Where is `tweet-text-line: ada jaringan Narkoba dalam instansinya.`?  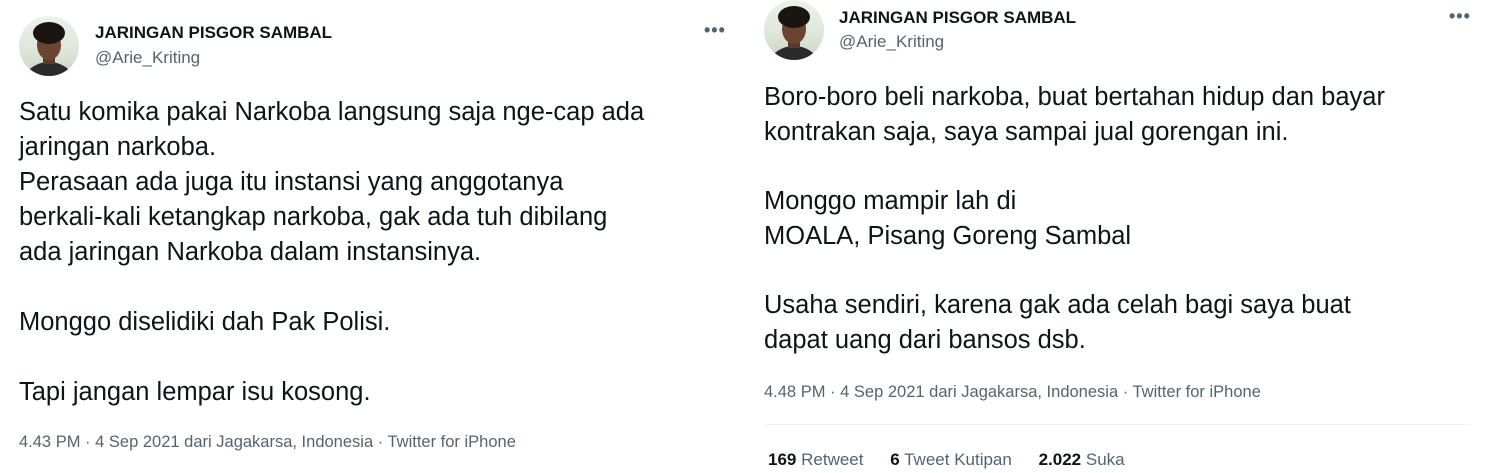 tweet-text-line: ada jaringan Narkoba dalam instansinya. is located at coordinates (250, 252).